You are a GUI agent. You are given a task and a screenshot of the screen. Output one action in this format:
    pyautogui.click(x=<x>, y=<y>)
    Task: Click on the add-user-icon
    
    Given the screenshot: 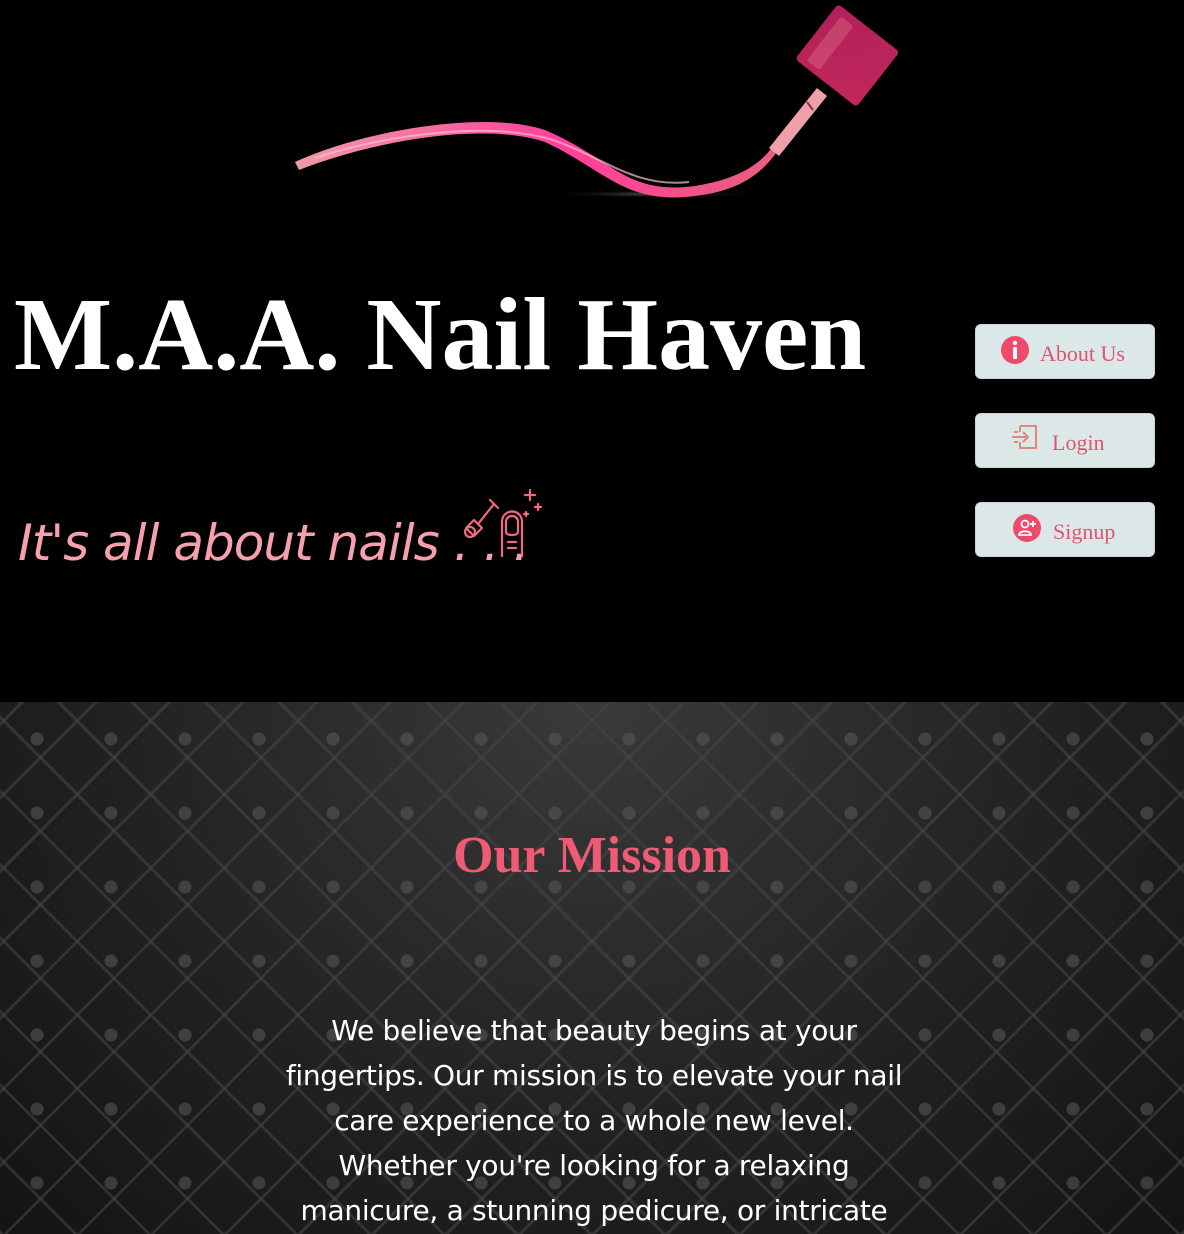 What is the action you would take?
    pyautogui.click(x=1027, y=528)
    